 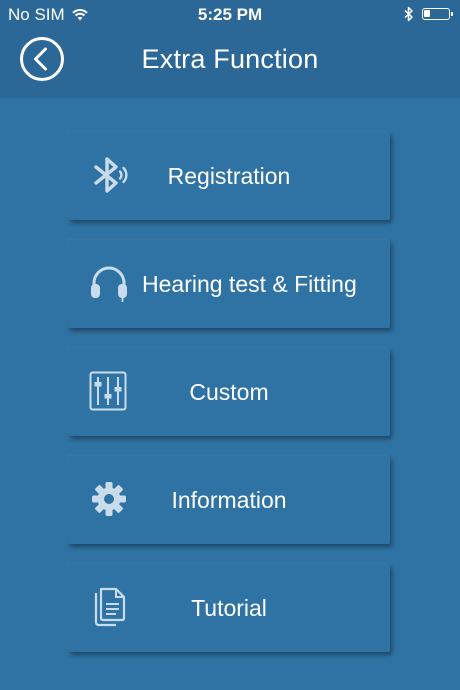 I want to click on headphones-icon, so click(x=109, y=284).